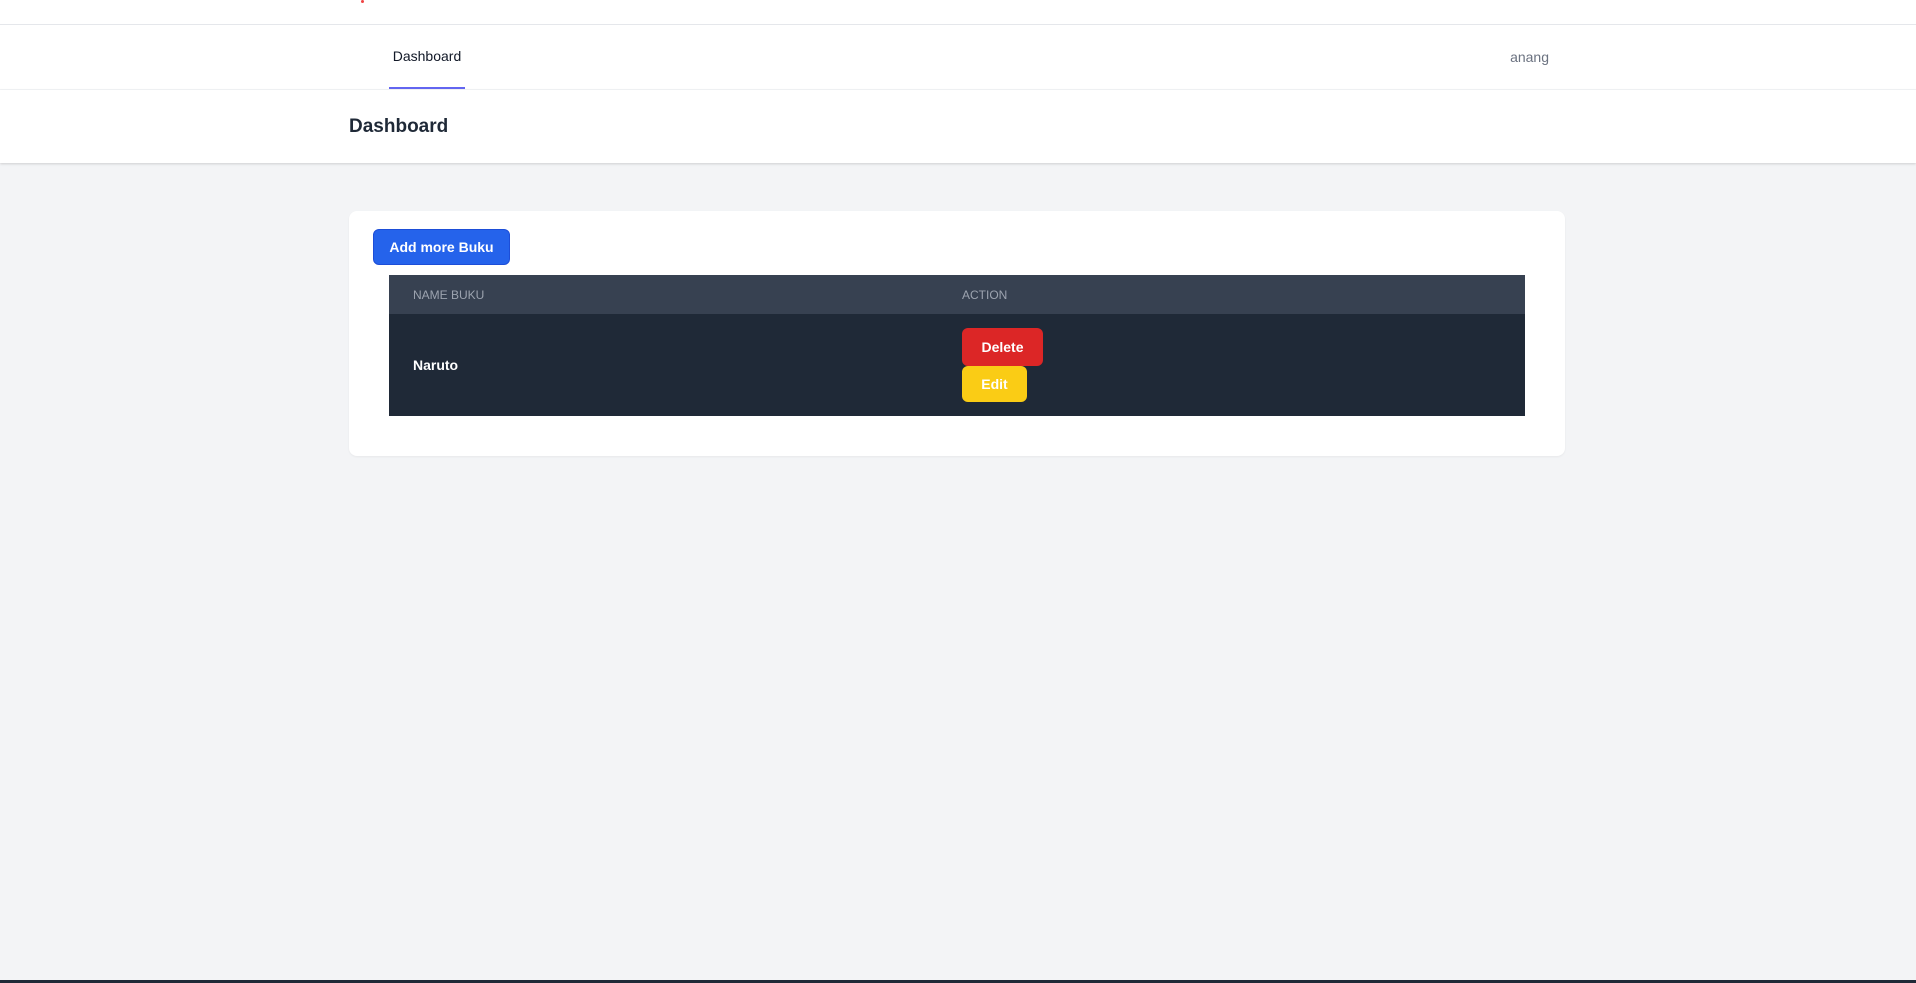  I want to click on action-cell: Delete Edit, so click(1231, 365).